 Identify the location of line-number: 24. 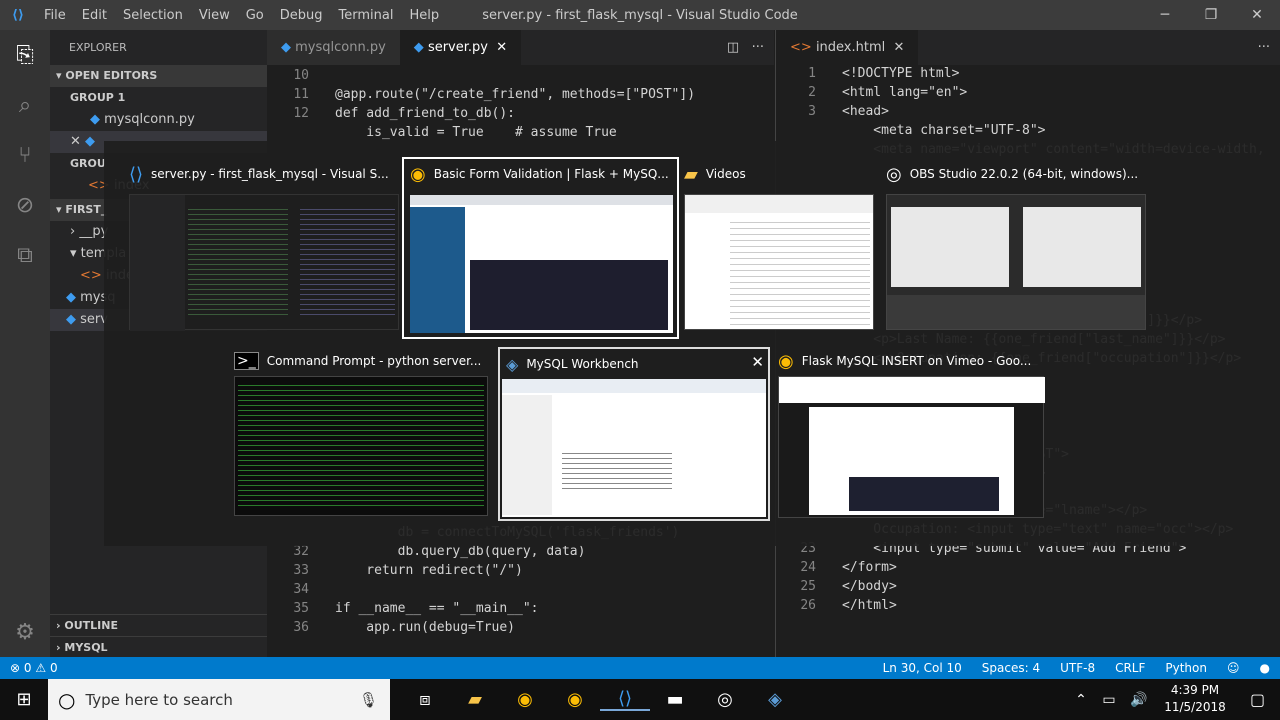
(808, 567).